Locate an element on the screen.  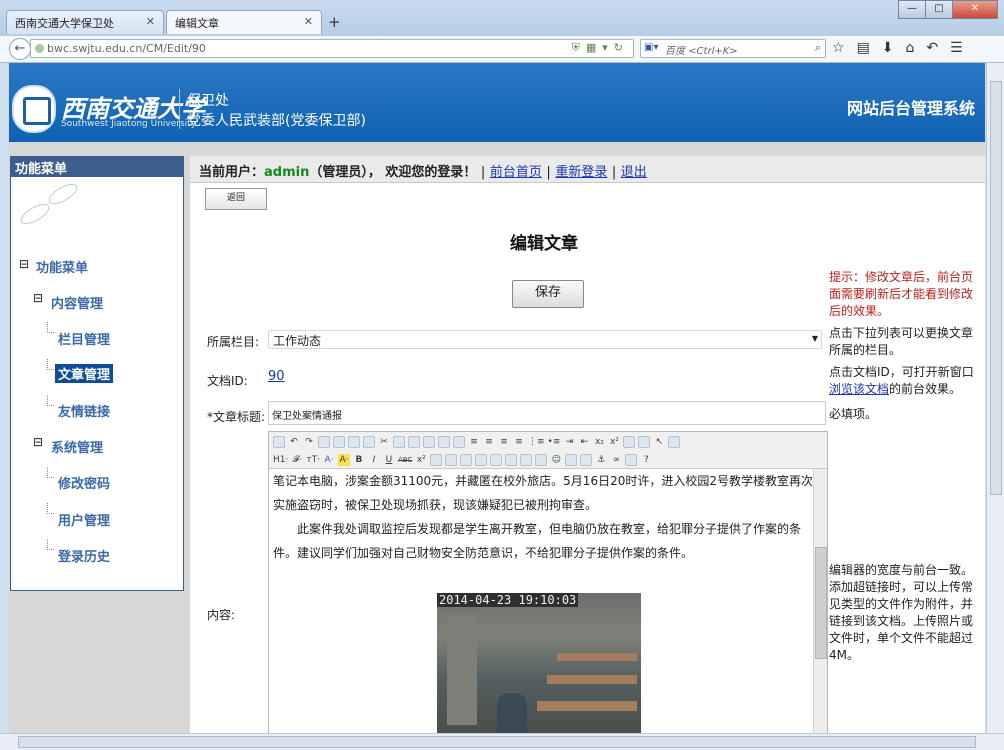
font-size-dropdown: тT· is located at coordinates (313, 460).